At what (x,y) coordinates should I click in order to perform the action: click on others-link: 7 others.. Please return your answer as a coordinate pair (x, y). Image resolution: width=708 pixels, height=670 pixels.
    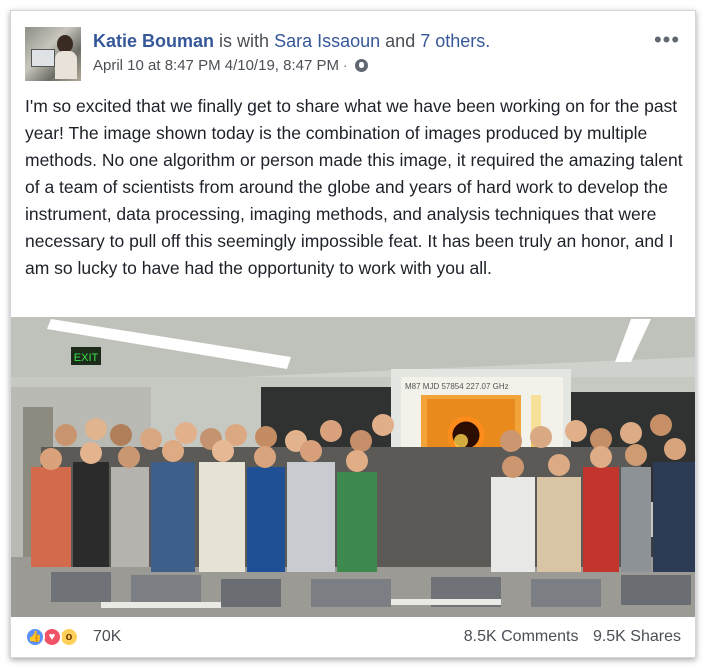
    Looking at the image, I should click on (455, 41).